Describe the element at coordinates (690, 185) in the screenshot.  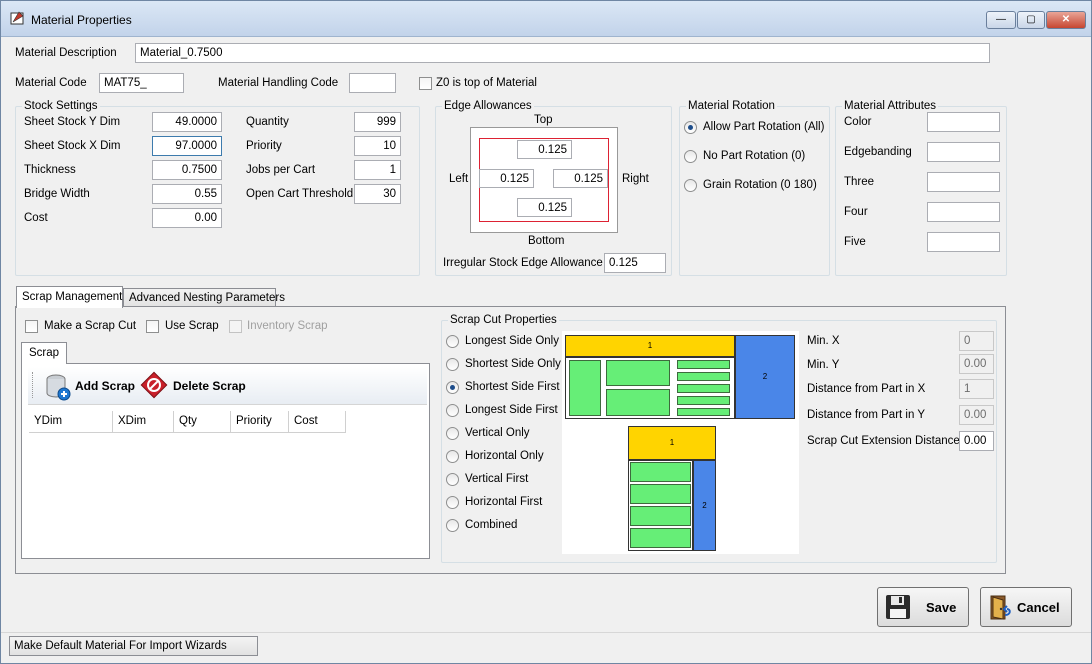
I see `rotation-grain-radio` at that location.